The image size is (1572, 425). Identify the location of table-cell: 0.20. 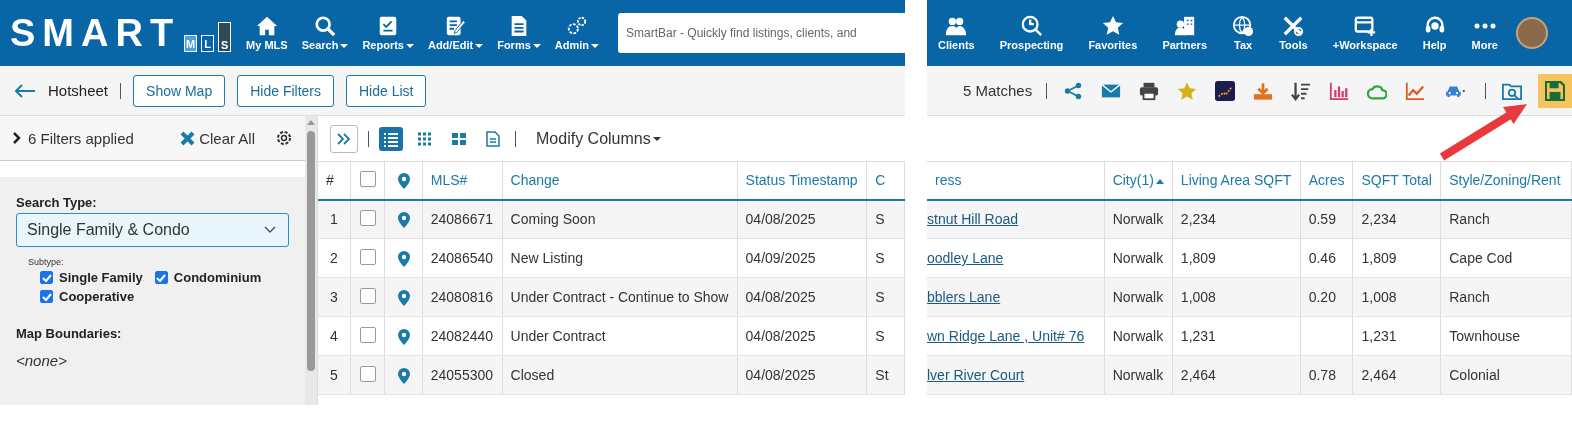
(1326, 297).